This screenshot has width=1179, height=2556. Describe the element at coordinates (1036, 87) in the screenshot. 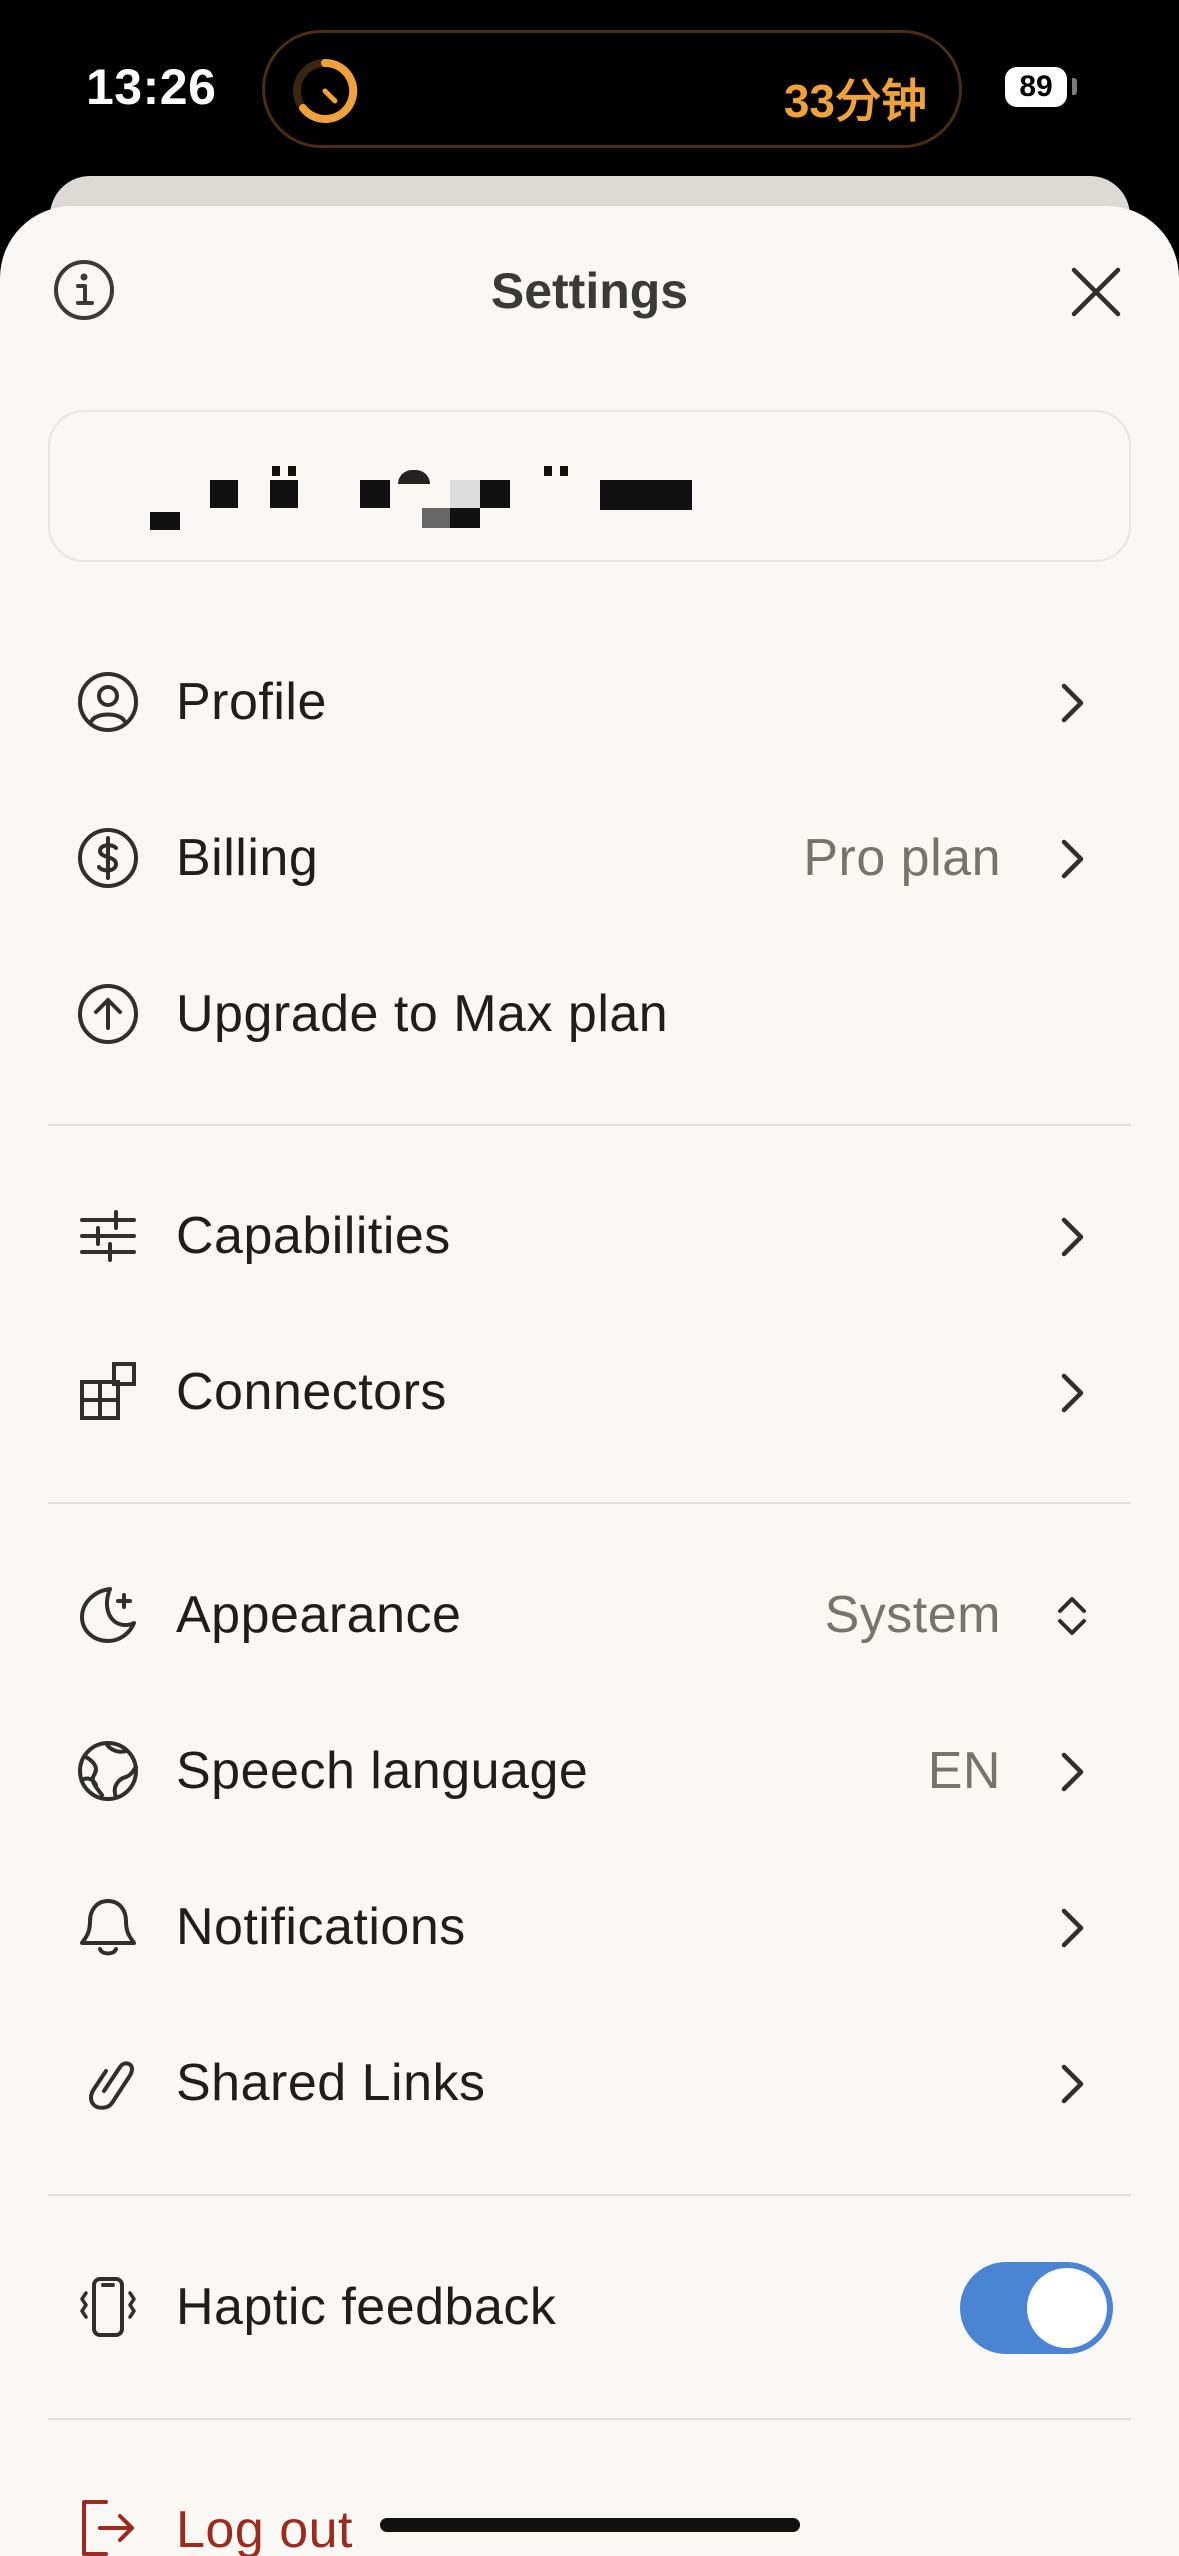

I see `battery-indicator: 89` at that location.